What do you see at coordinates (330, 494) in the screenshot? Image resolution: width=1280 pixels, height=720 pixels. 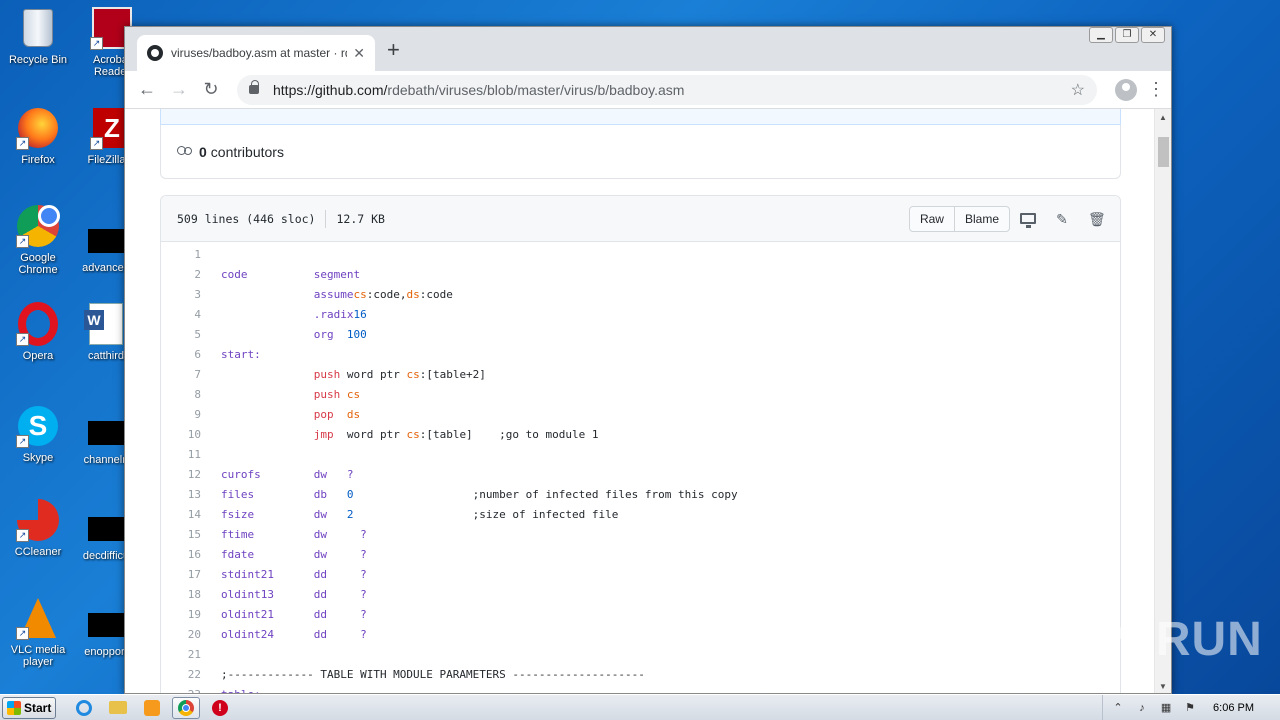 I see `code-op: db` at bounding box center [330, 494].